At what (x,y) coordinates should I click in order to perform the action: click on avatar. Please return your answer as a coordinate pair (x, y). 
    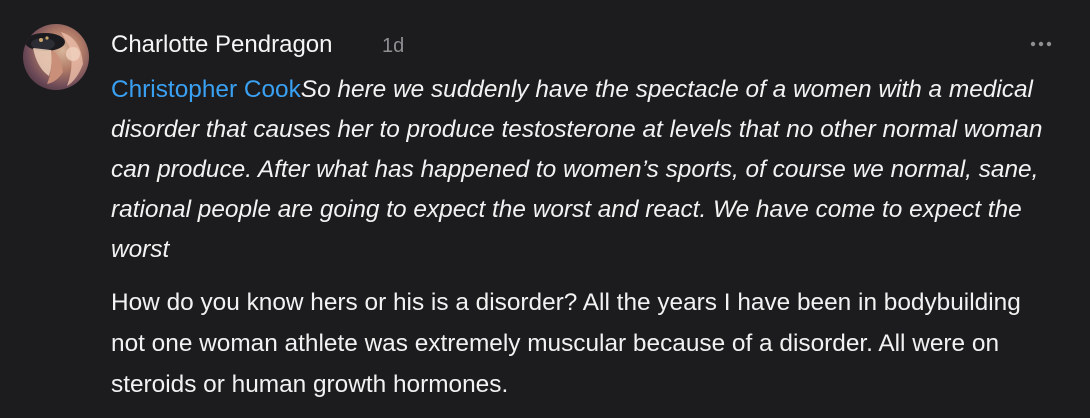
    Looking at the image, I should click on (56, 57).